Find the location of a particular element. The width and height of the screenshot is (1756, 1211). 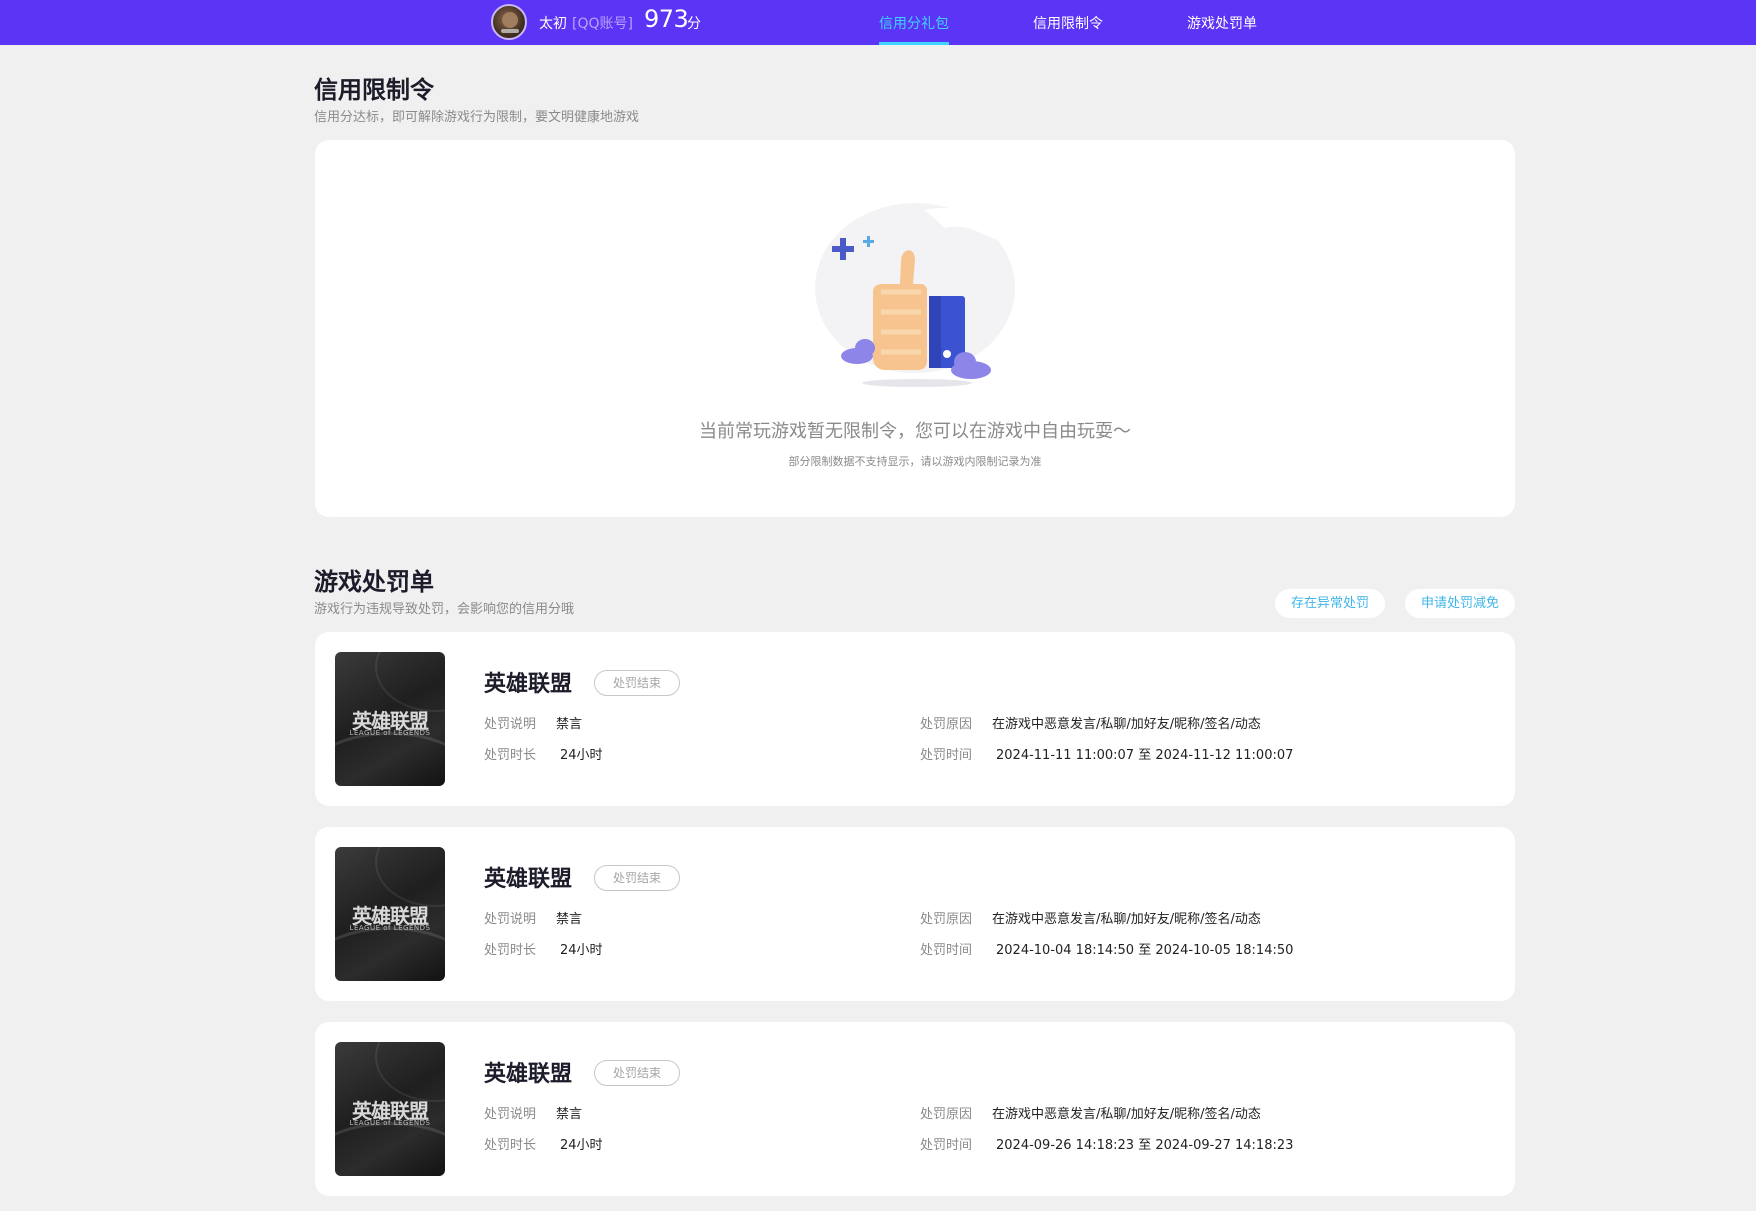

credit-score-unit: 分 is located at coordinates (694, 24).